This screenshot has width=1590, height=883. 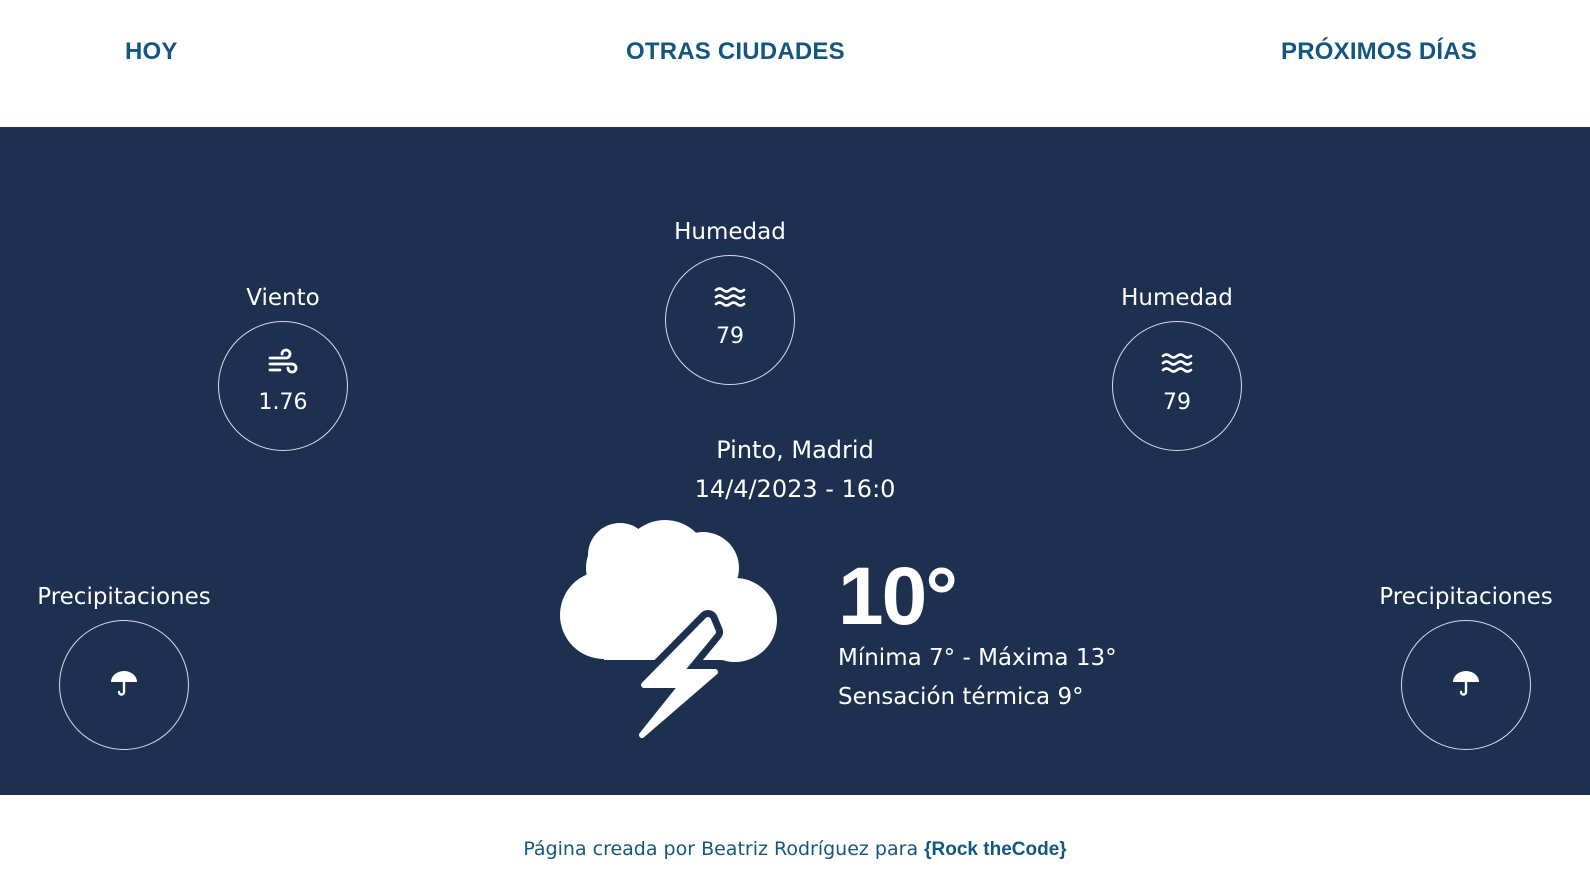 What do you see at coordinates (721, 849) in the screenshot?
I see `footer-credit-text: Página creada por Beatriz Rodríguez para` at bounding box center [721, 849].